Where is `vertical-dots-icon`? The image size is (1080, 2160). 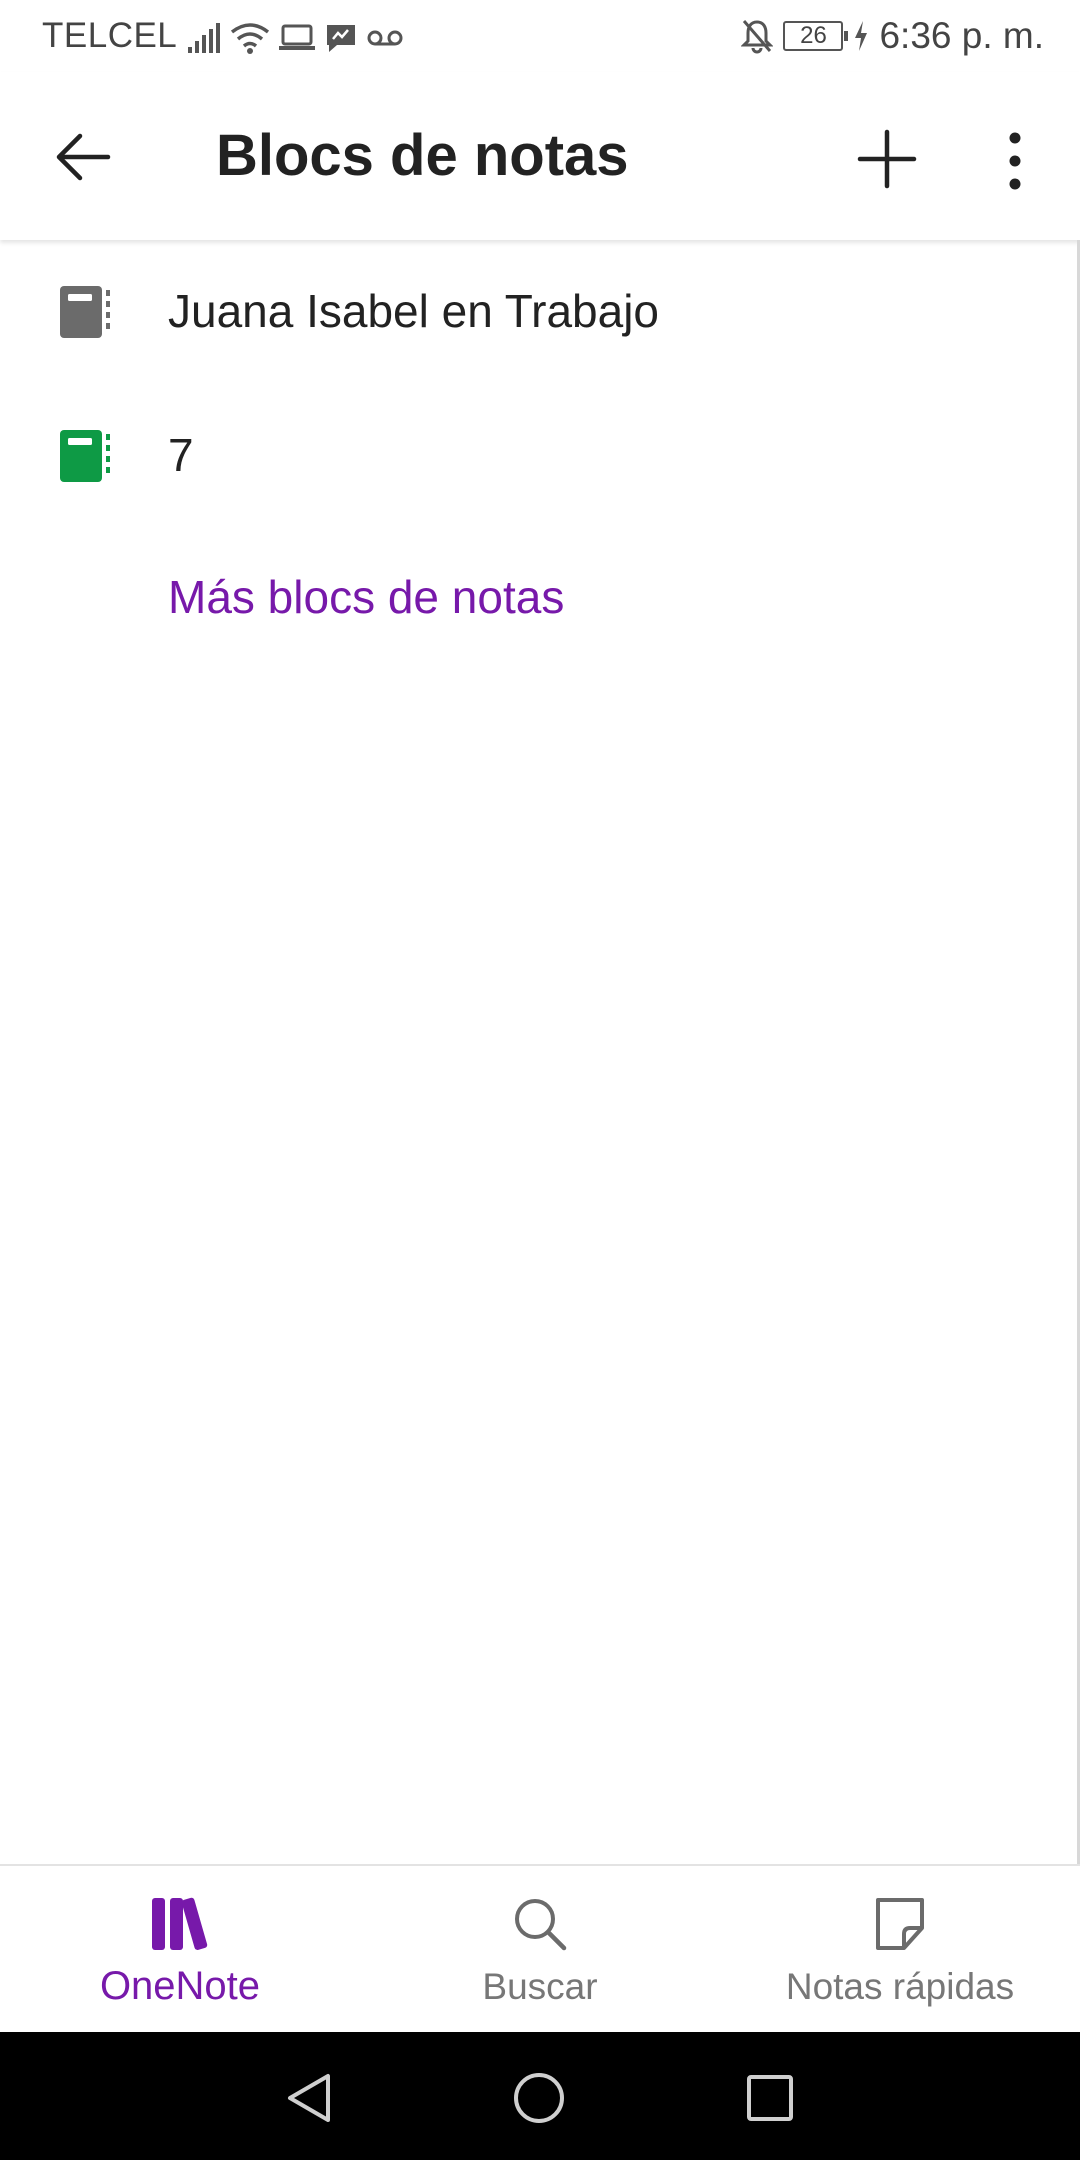 vertical-dots-icon is located at coordinates (1015, 161).